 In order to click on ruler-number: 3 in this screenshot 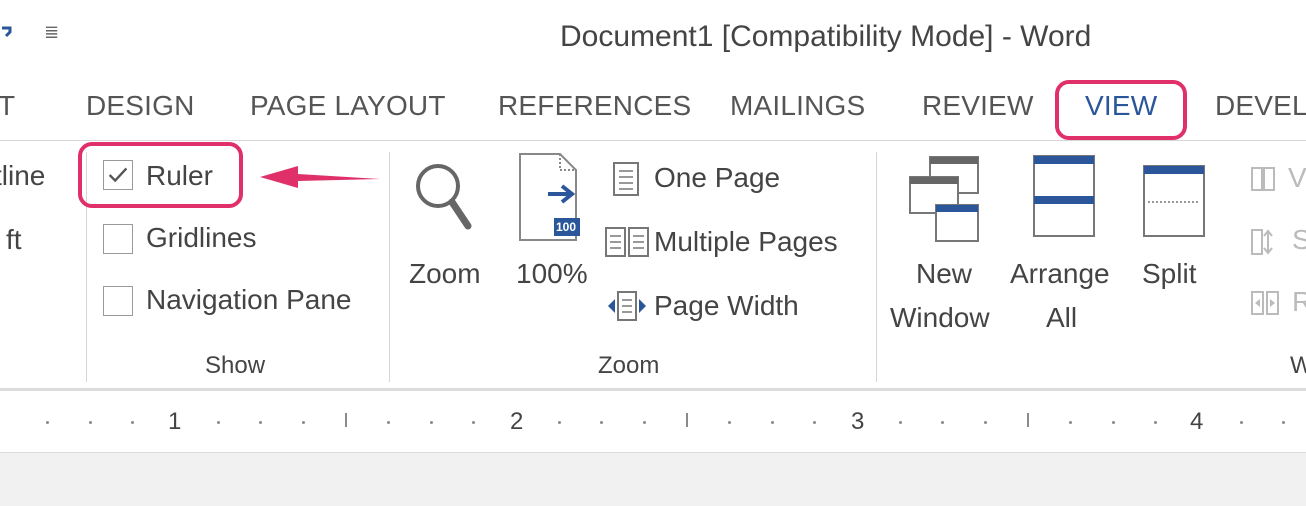, I will do `click(858, 421)`.